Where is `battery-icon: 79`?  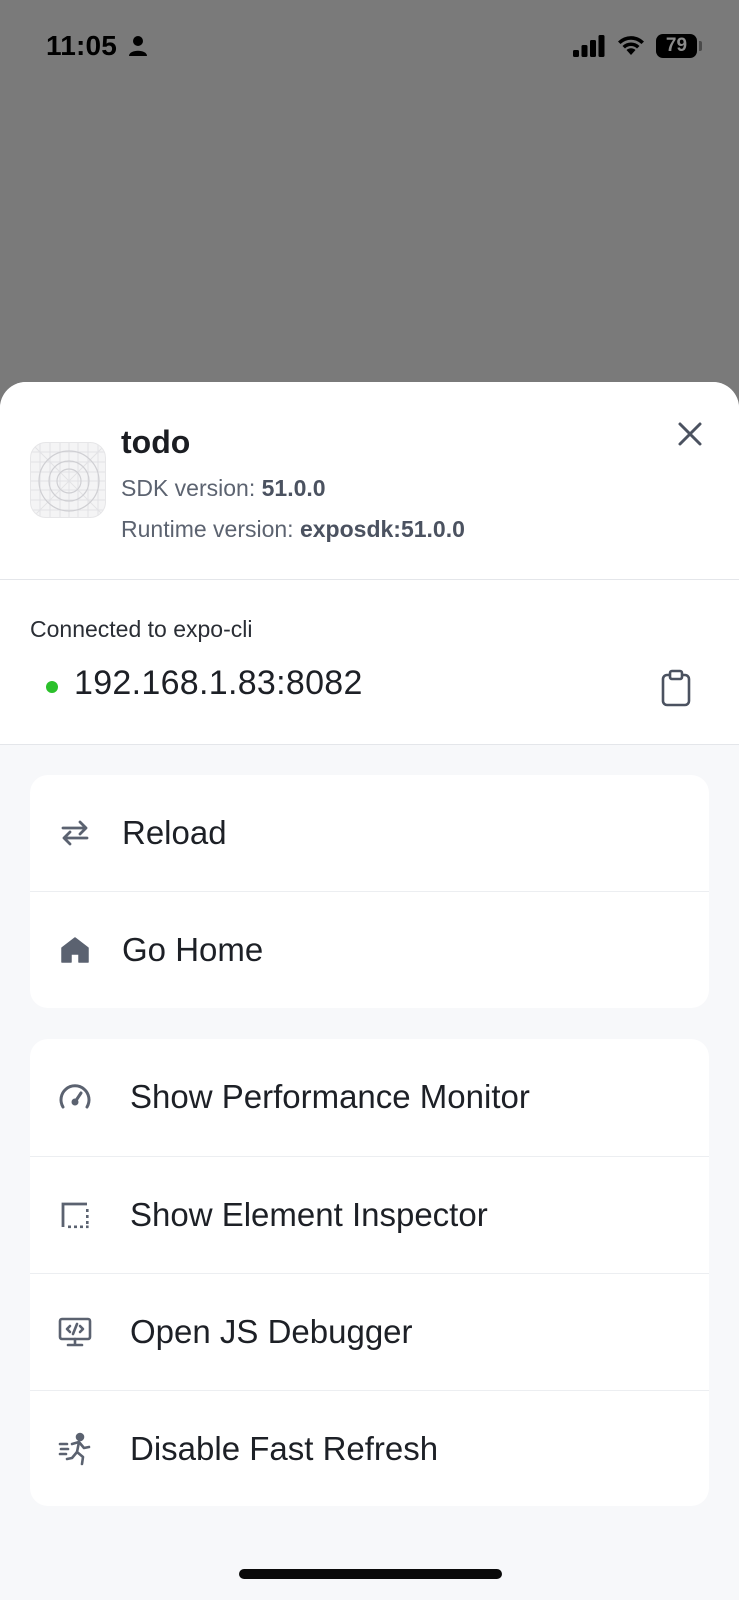
battery-icon: 79 is located at coordinates (676, 46).